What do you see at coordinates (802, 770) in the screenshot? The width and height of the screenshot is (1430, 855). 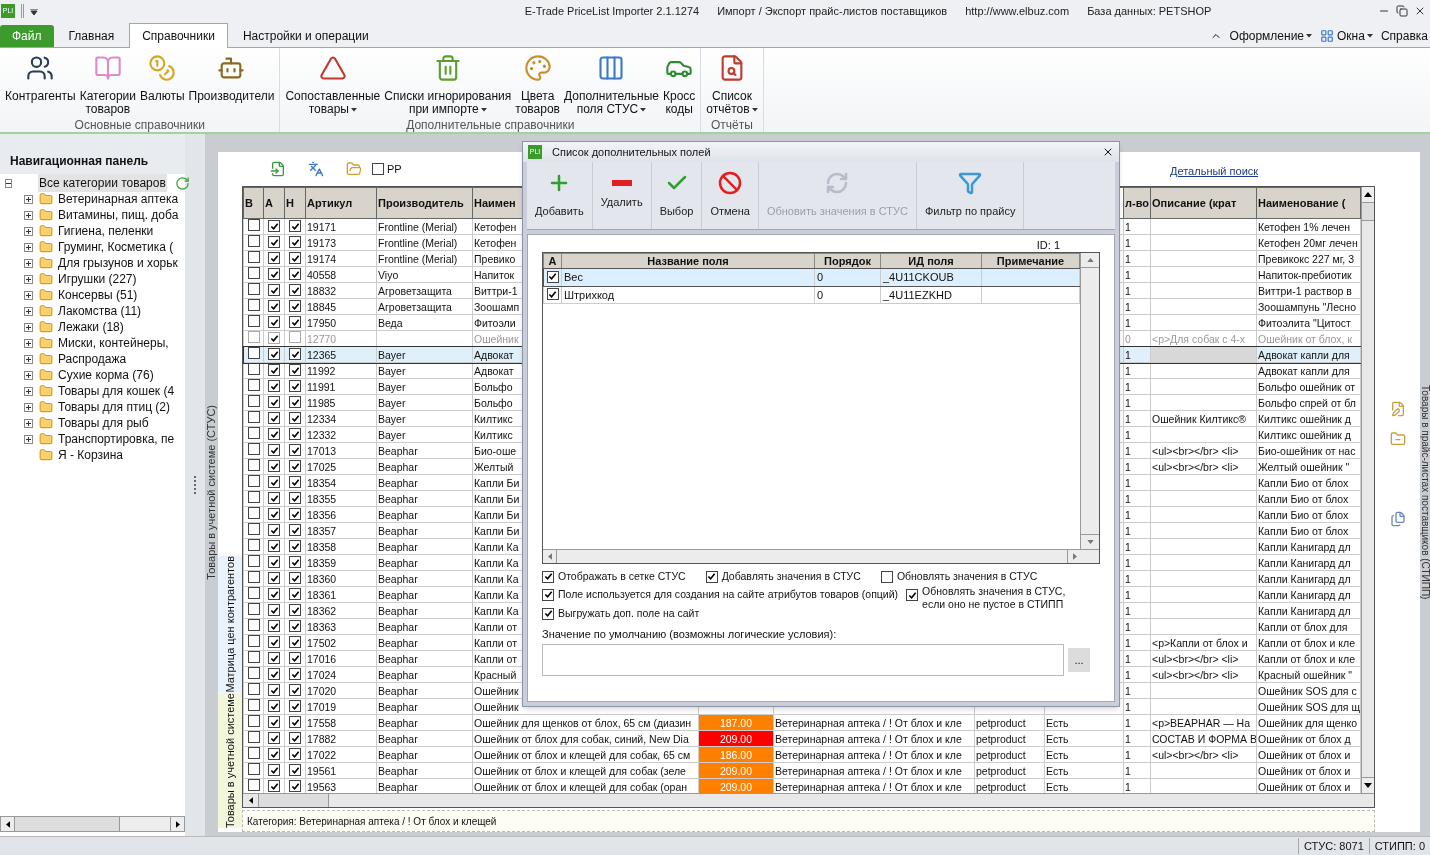 I see `grid-row: 19561 Beaphar Ошейник от блох и клещей для собак (зеле 209.00 Ветеринарная аптека / ! От блох и кле petproduct Есть 1 Ошейник от блох и` at bounding box center [802, 770].